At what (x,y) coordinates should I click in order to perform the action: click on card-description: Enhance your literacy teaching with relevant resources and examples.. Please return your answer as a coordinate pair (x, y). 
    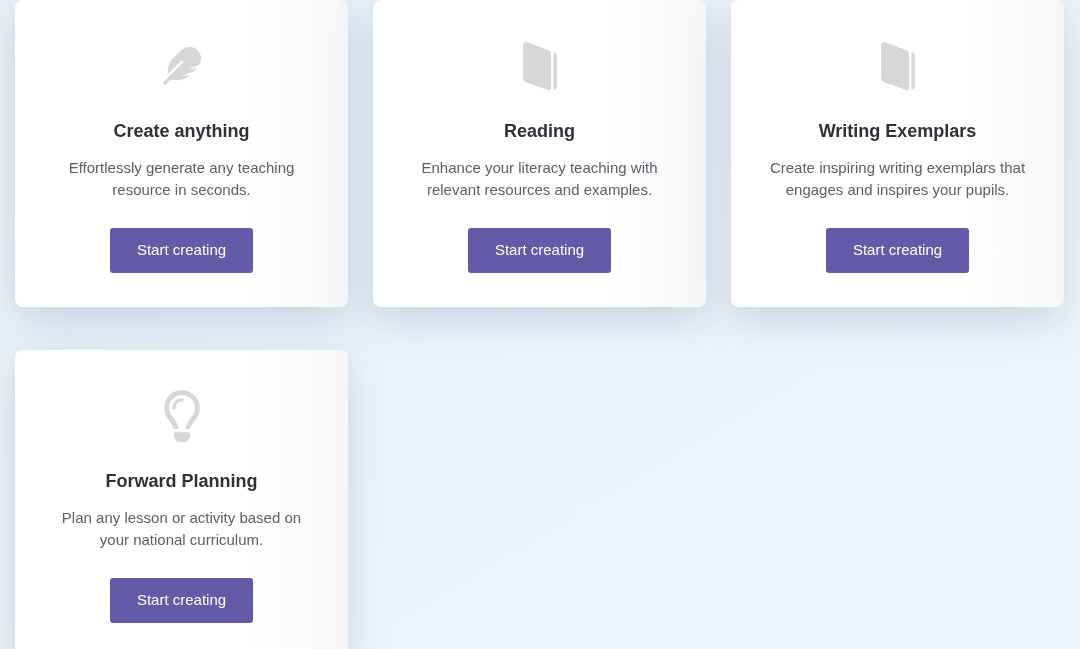
    Looking at the image, I should click on (539, 179).